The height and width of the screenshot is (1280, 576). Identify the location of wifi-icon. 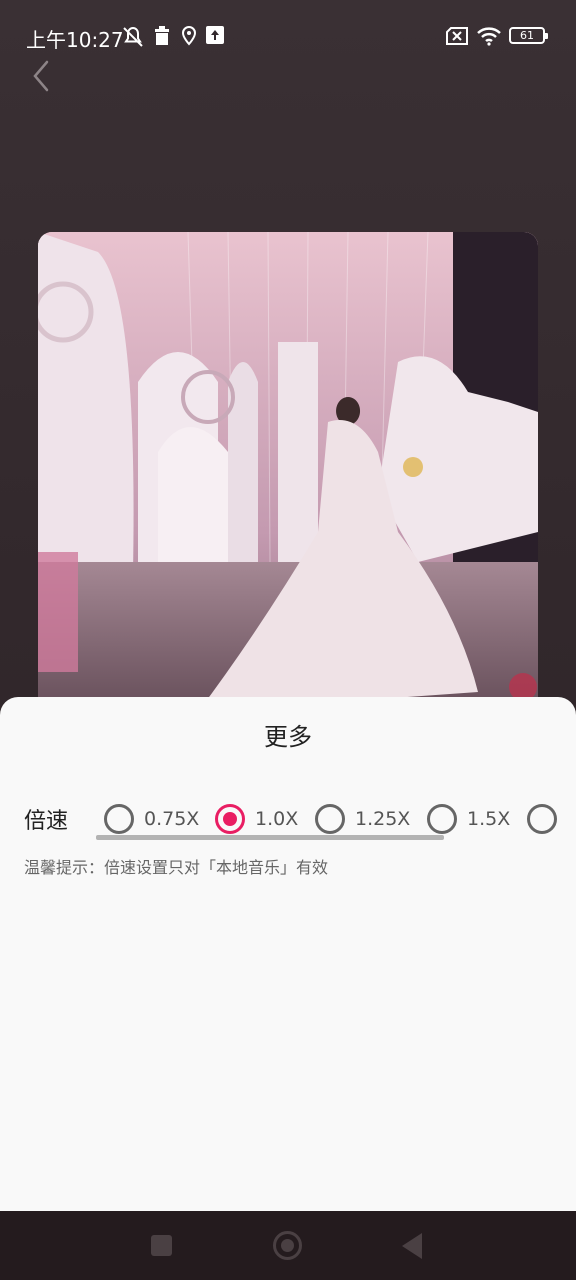
(489, 36).